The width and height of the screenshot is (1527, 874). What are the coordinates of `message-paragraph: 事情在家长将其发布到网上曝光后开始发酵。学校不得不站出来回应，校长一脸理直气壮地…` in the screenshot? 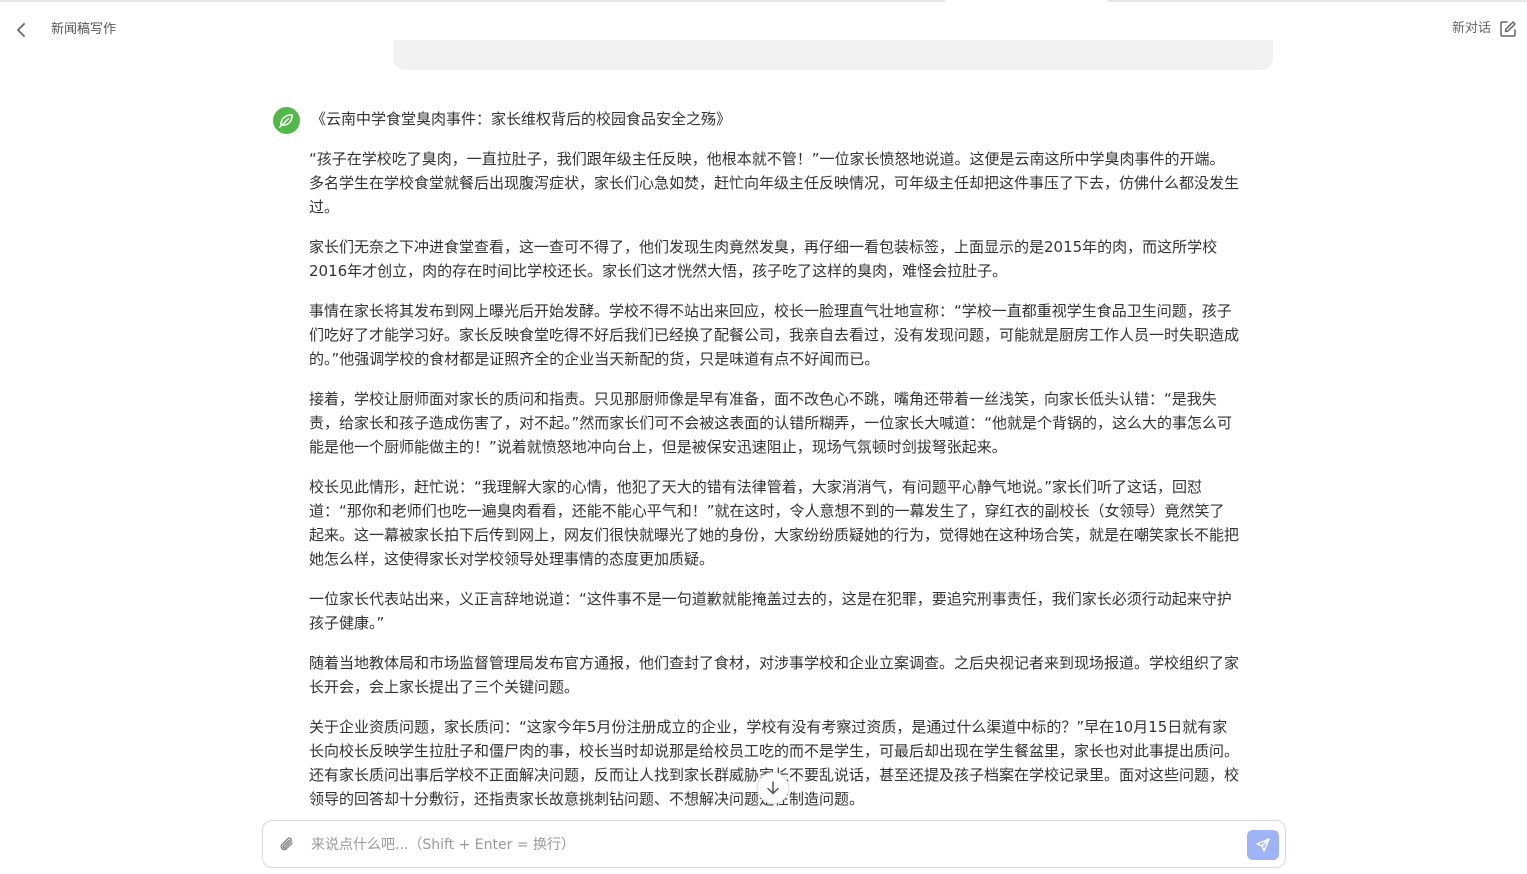 It's located at (774, 335).